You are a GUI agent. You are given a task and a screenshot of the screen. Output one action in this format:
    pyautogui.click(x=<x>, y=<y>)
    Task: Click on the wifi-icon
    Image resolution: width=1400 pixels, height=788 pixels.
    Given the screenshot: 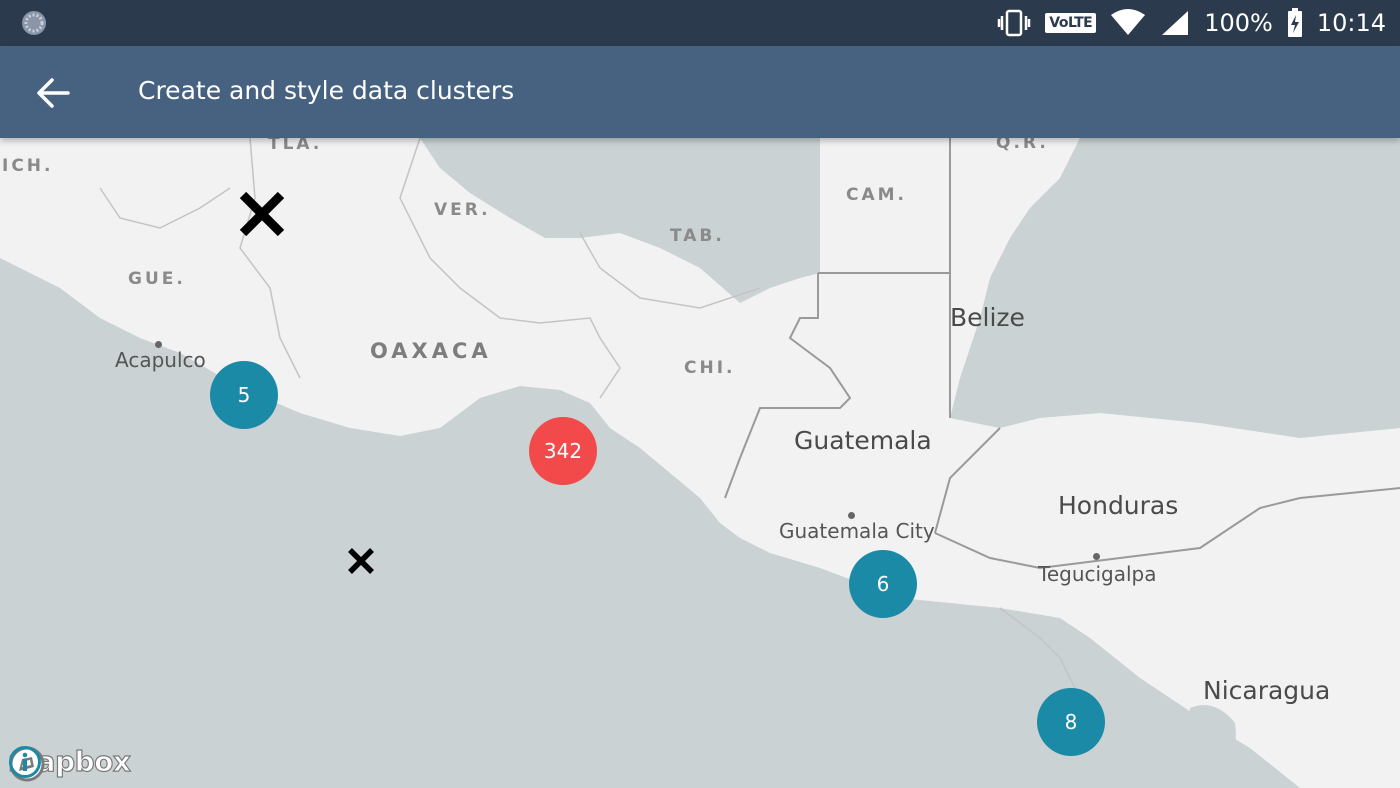 What is the action you would take?
    pyautogui.click(x=1128, y=22)
    